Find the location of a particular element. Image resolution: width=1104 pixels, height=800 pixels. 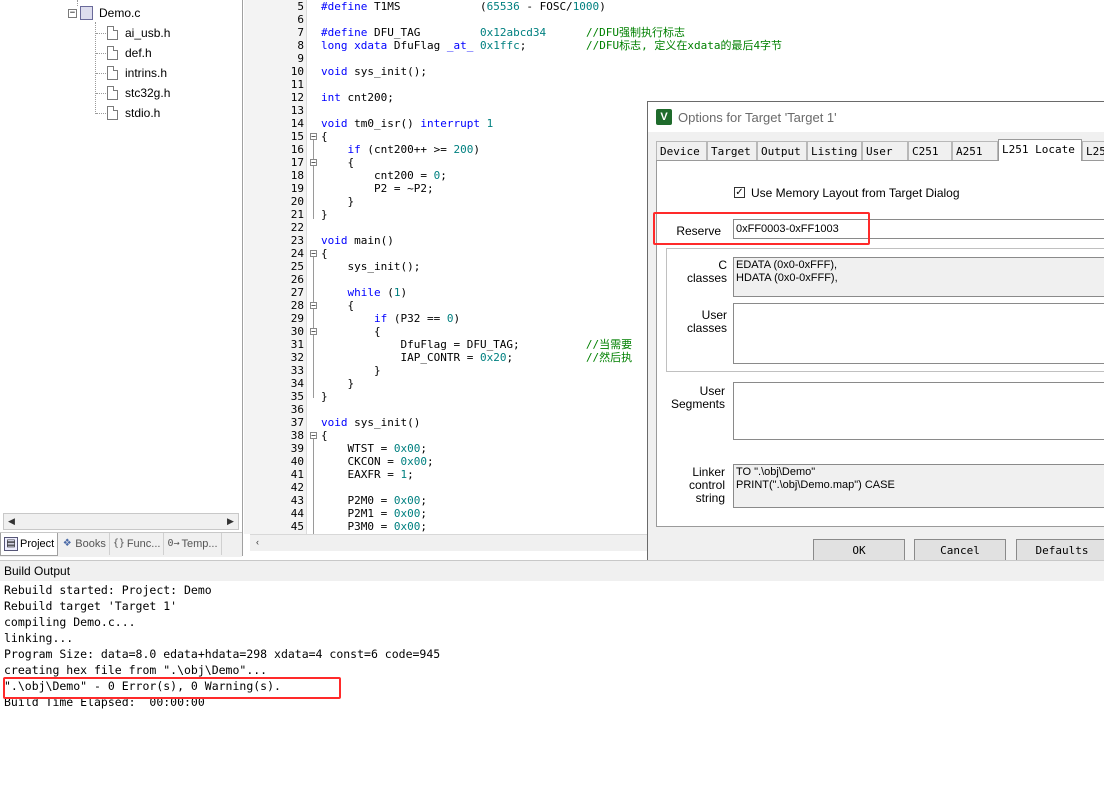

line-number: 40 is located at coordinates (297, 461).